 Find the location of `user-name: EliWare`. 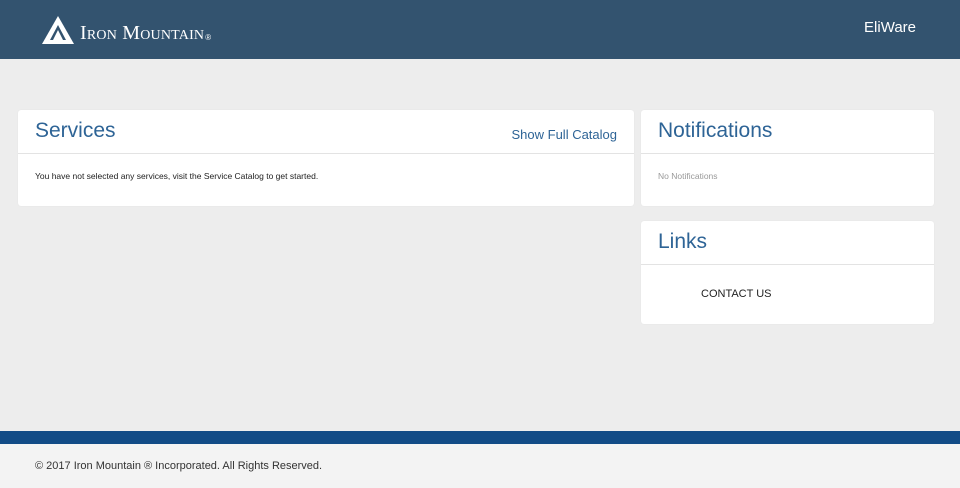

user-name: EliWare is located at coordinates (890, 27).